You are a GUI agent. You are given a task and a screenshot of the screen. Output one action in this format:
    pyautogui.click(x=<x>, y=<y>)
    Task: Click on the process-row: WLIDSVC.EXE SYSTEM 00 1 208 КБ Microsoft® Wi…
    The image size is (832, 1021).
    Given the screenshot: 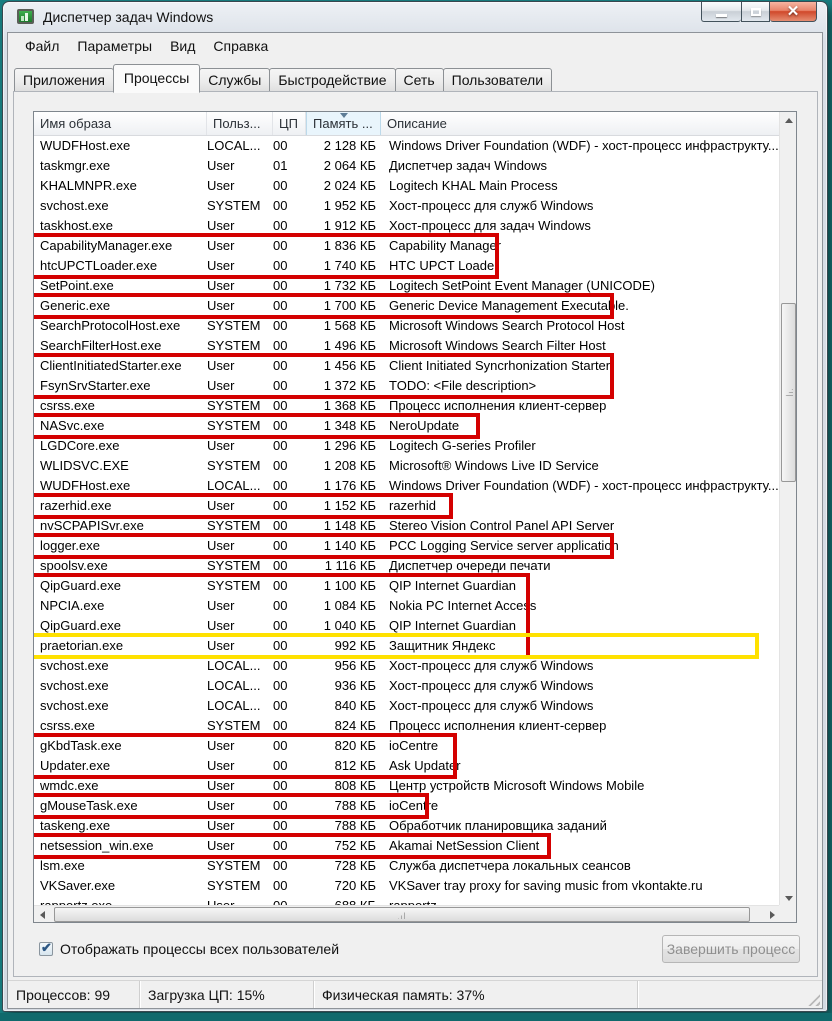 What is the action you would take?
    pyautogui.click(x=407, y=466)
    